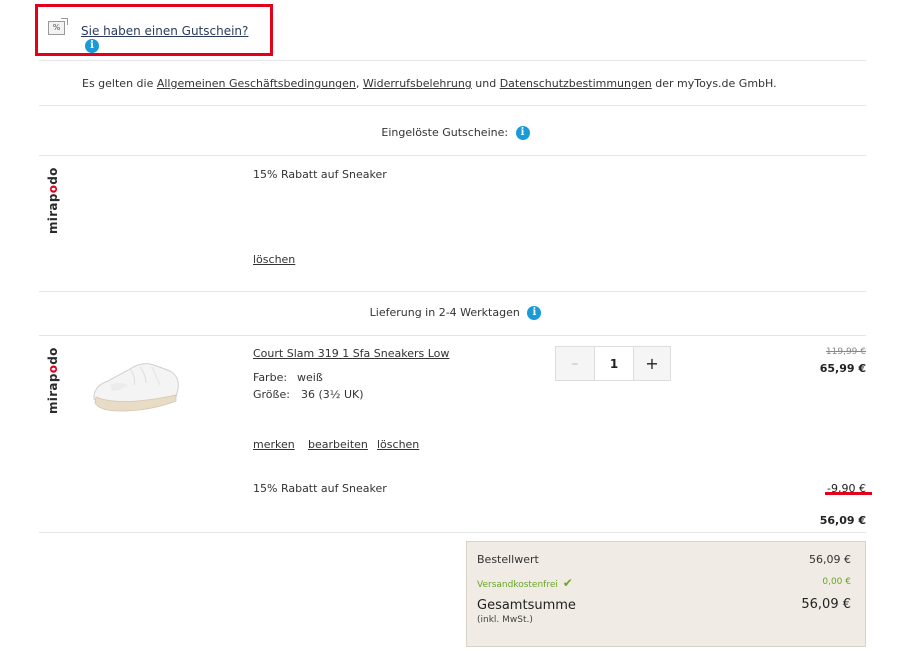 The height and width of the screenshot is (651, 911). Describe the element at coordinates (522, 133) in the screenshot. I see `redeemed-info-icon: i` at that location.